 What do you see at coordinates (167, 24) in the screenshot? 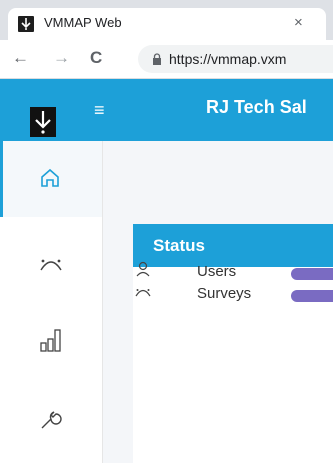
I see `browser-tab: VMMAP Web ×` at bounding box center [167, 24].